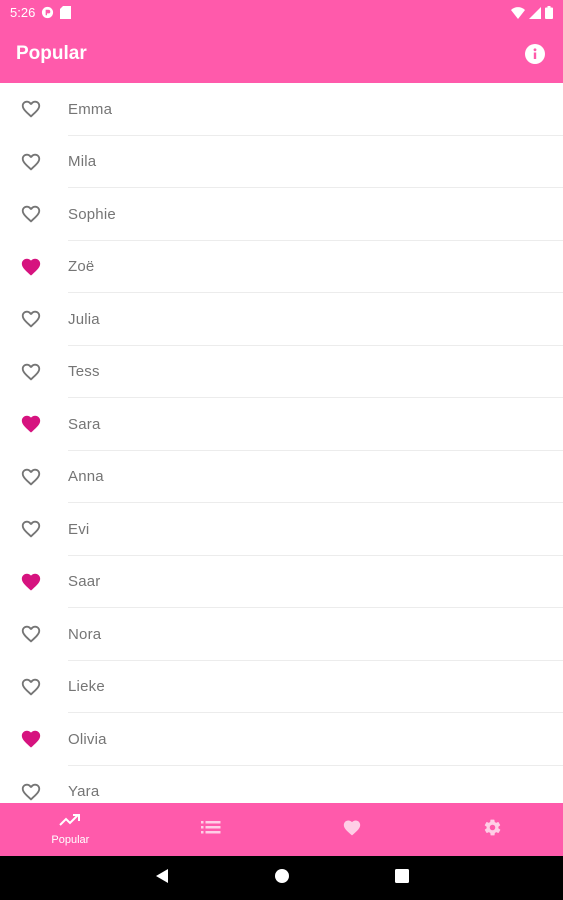  What do you see at coordinates (281, 12) in the screenshot?
I see `status-bar: 5:26` at bounding box center [281, 12].